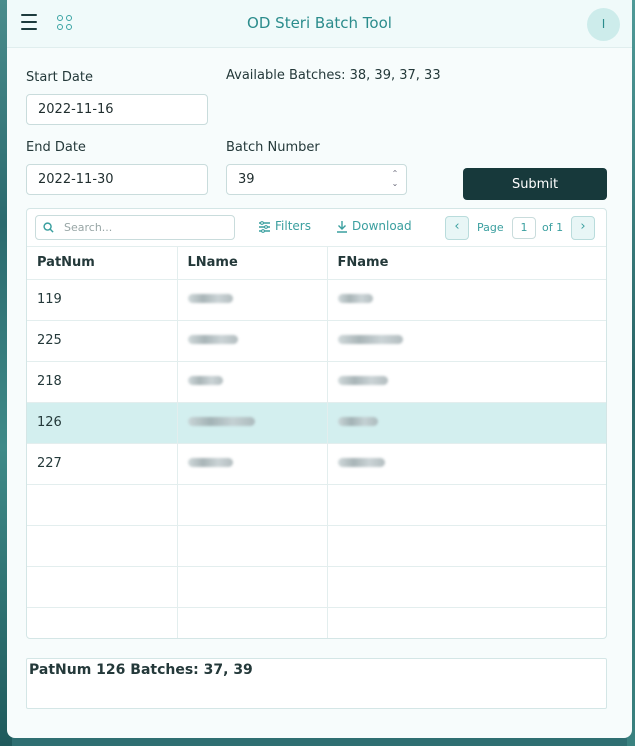  What do you see at coordinates (466, 263) in the screenshot?
I see `column-header-fname: FName` at bounding box center [466, 263].